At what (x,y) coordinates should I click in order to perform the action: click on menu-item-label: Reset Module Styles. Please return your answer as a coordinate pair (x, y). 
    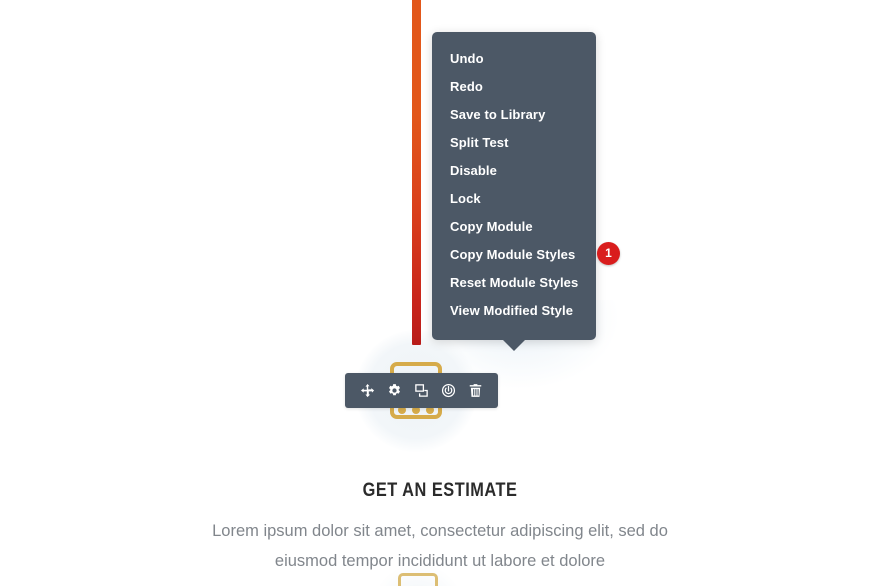
    Looking at the image, I should click on (514, 282).